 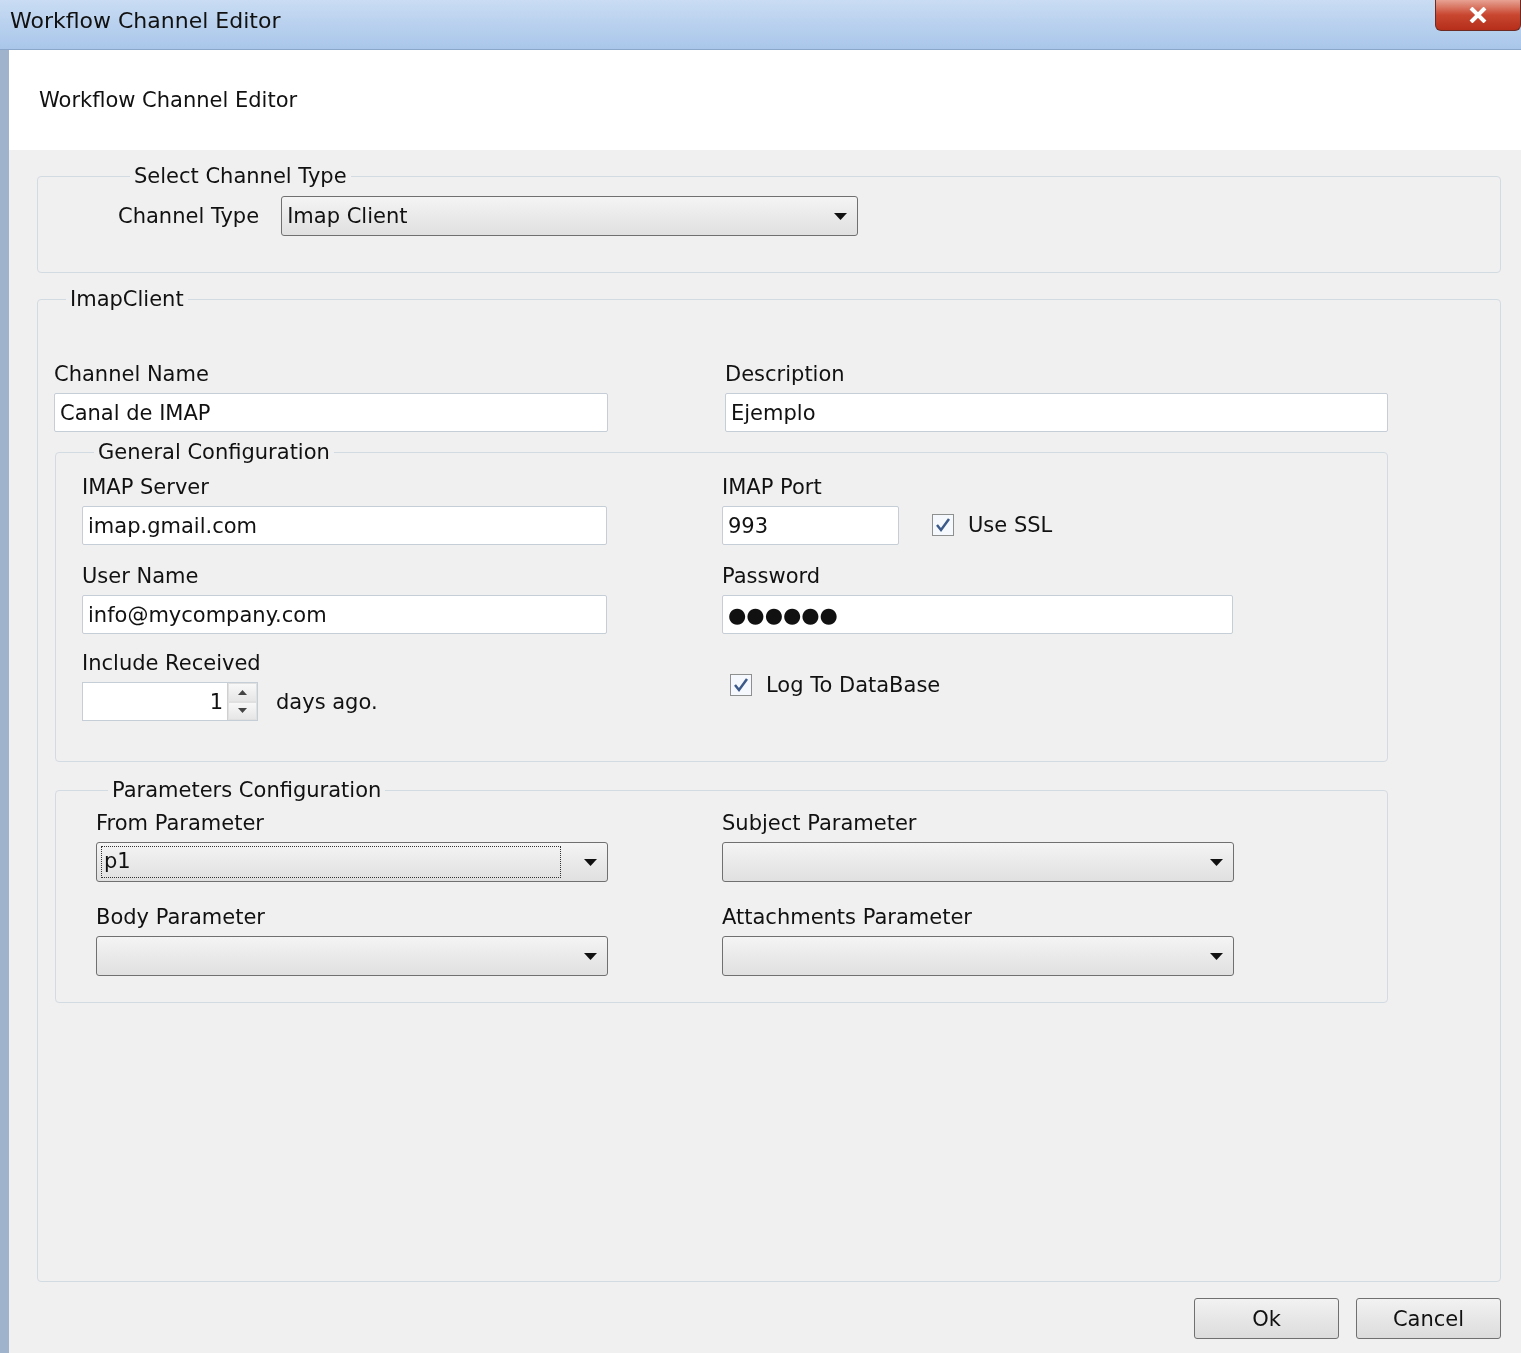 I want to click on field-label: User Name, so click(x=141, y=576).